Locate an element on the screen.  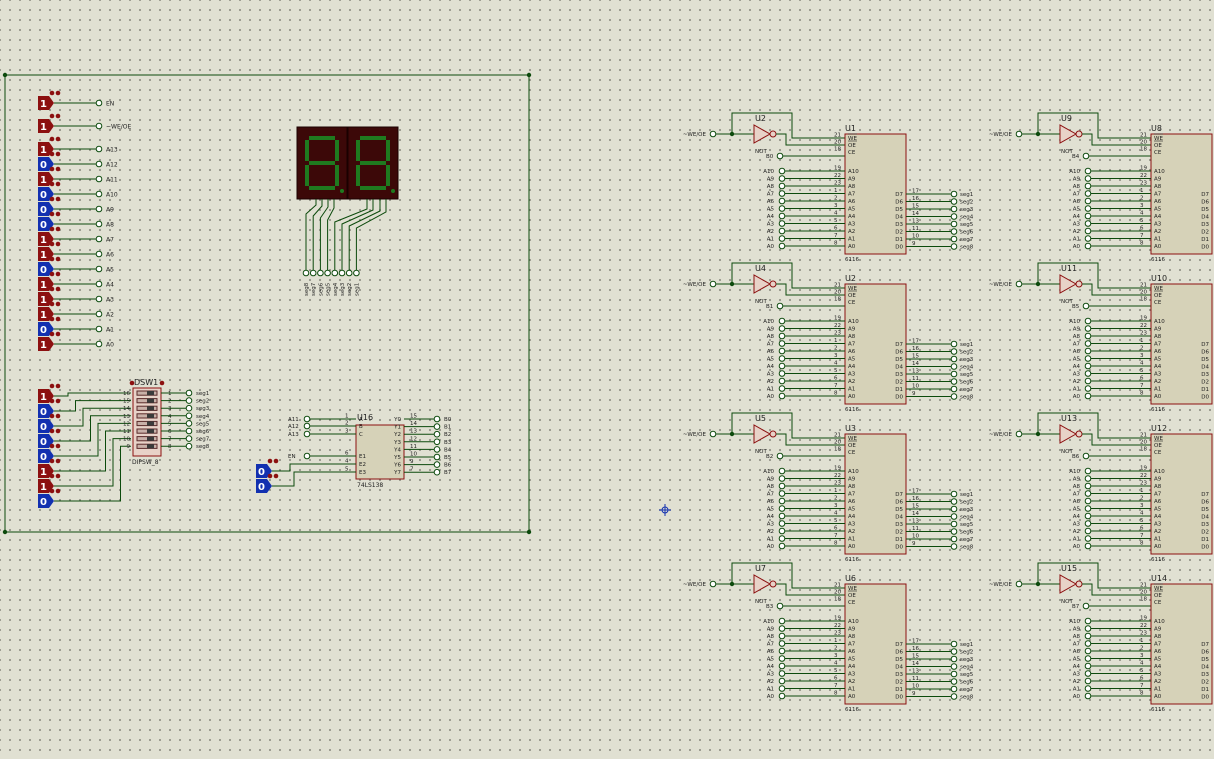
not-gate-icon: U9NOT is located at coordinates (1071, 134).